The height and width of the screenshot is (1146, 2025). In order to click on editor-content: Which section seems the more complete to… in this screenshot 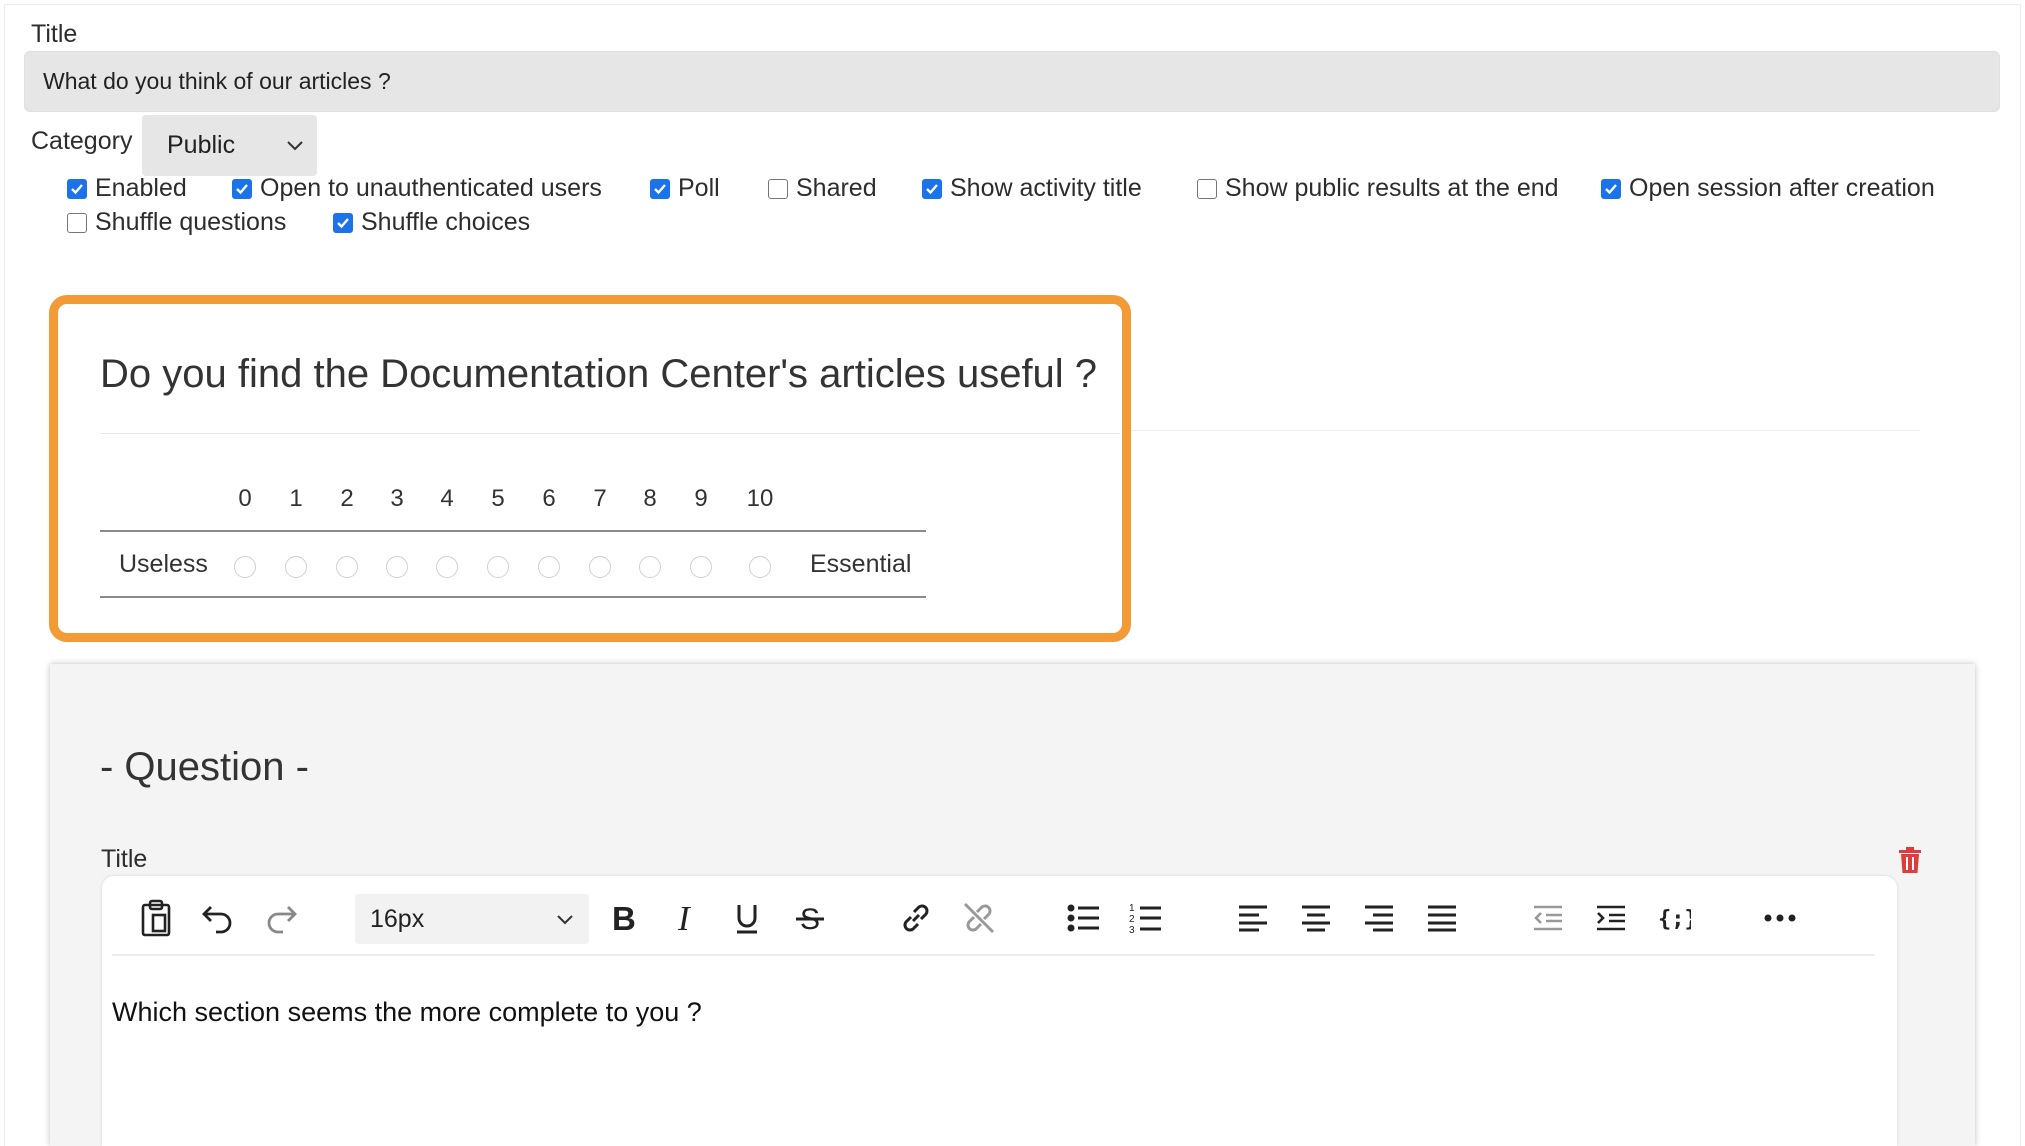, I will do `click(407, 1012)`.